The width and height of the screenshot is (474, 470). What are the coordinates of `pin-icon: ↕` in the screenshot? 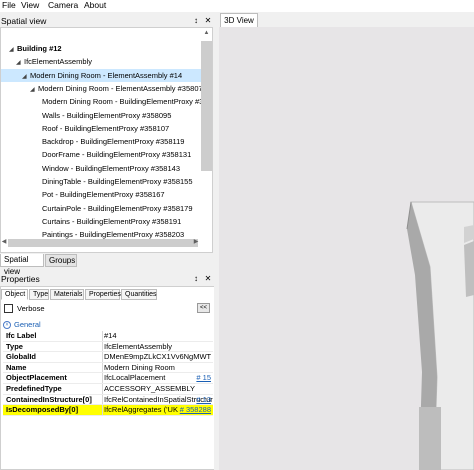 It's located at (196, 21).